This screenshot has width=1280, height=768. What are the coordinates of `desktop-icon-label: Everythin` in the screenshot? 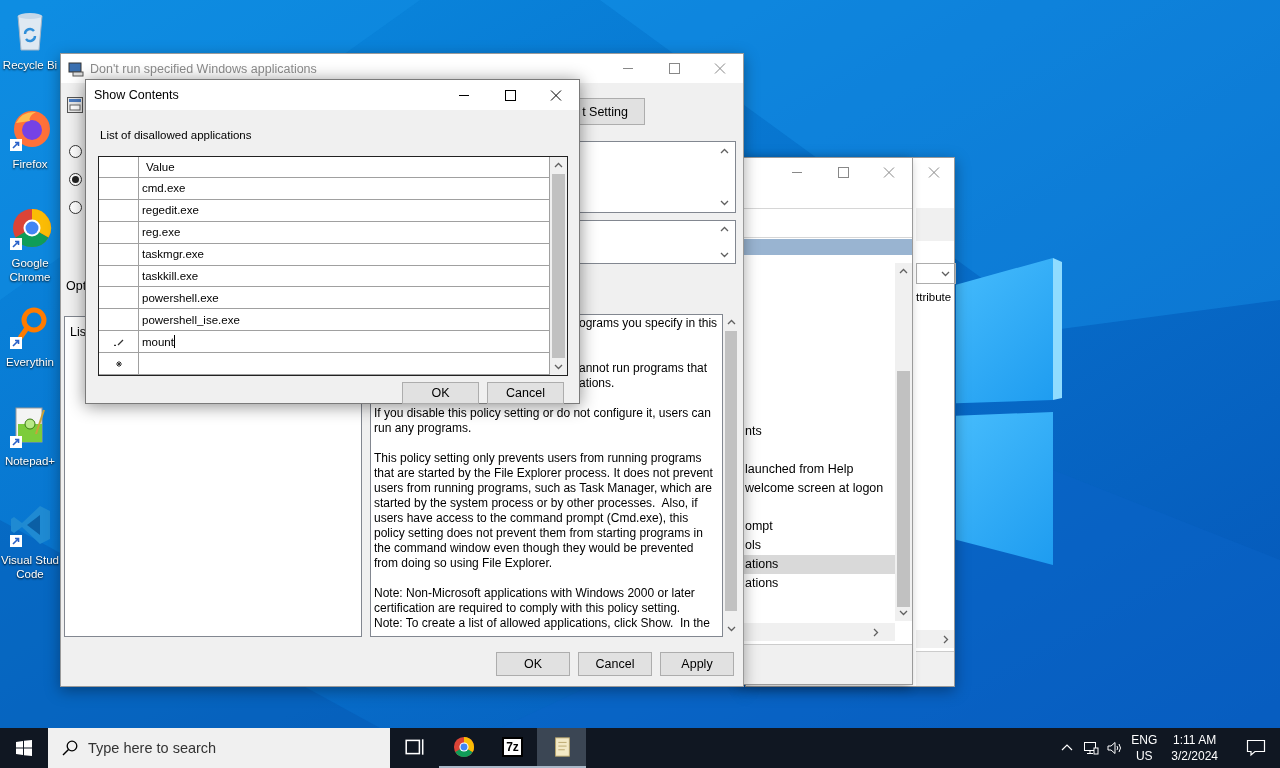 It's located at (30, 362).